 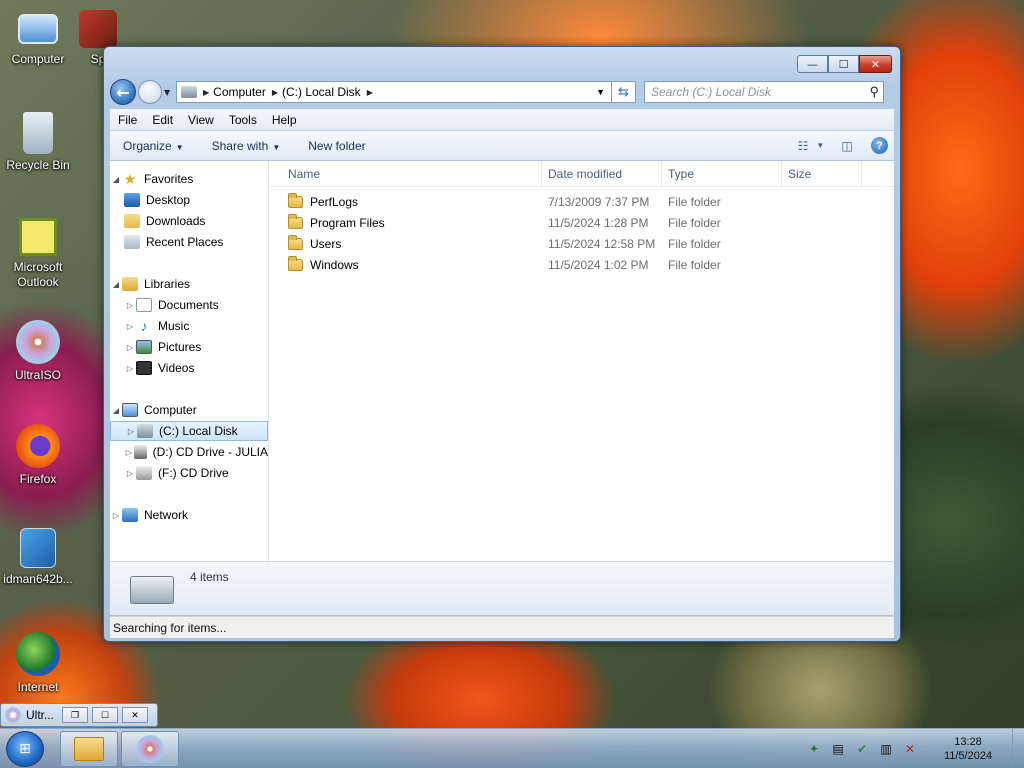 What do you see at coordinates (38, 455) in the screenshot?
I see `desktop-icon-firefox: Firefox` at bounding box center [38, 455].